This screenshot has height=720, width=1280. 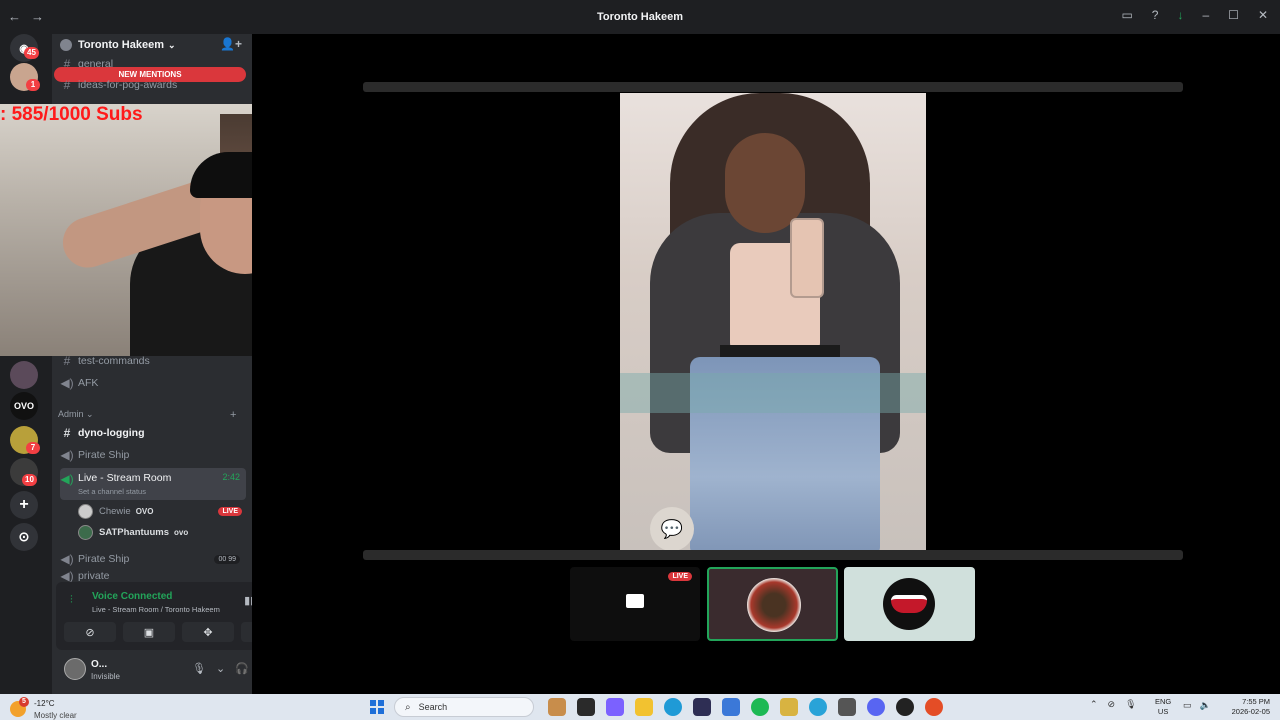 What do you see at coordinates (586, 707) in the screenshot?
I see `task-view-icon` at bounding box center [586, 707].